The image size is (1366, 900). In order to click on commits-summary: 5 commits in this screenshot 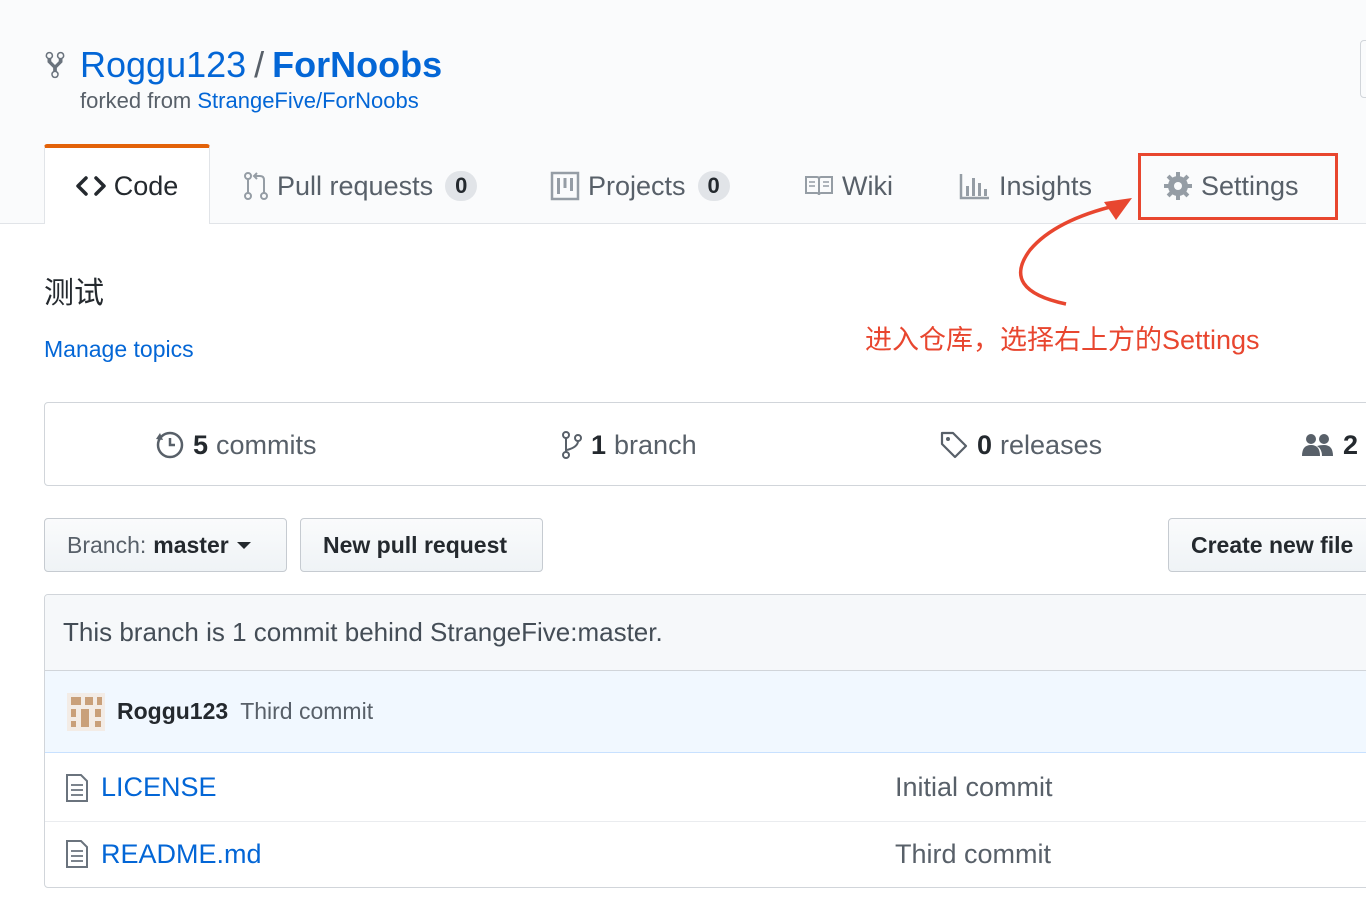, I will do `click(236, 445)`.